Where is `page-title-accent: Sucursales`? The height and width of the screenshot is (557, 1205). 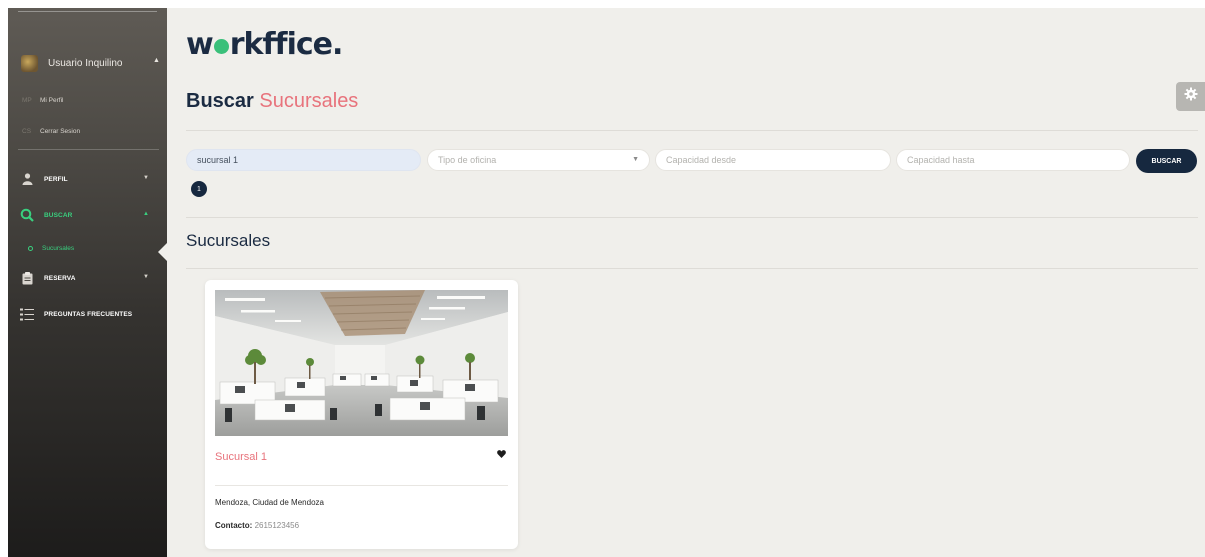
page-title-accent: Sucursales is located at coordinates (309, 101).